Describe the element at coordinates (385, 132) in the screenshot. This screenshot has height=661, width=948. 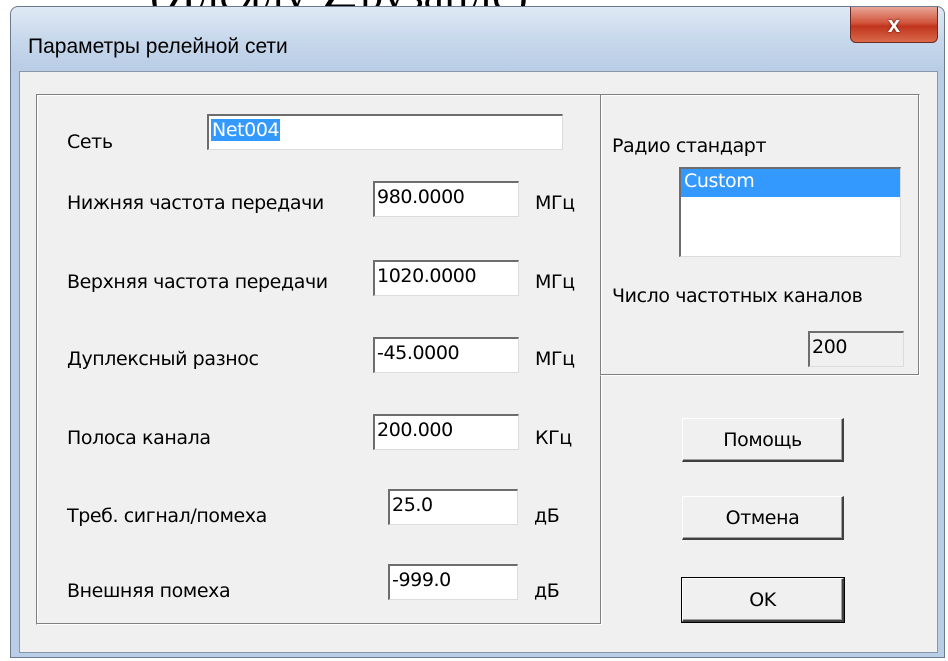
I see `network-name-input: Net004` at that location.